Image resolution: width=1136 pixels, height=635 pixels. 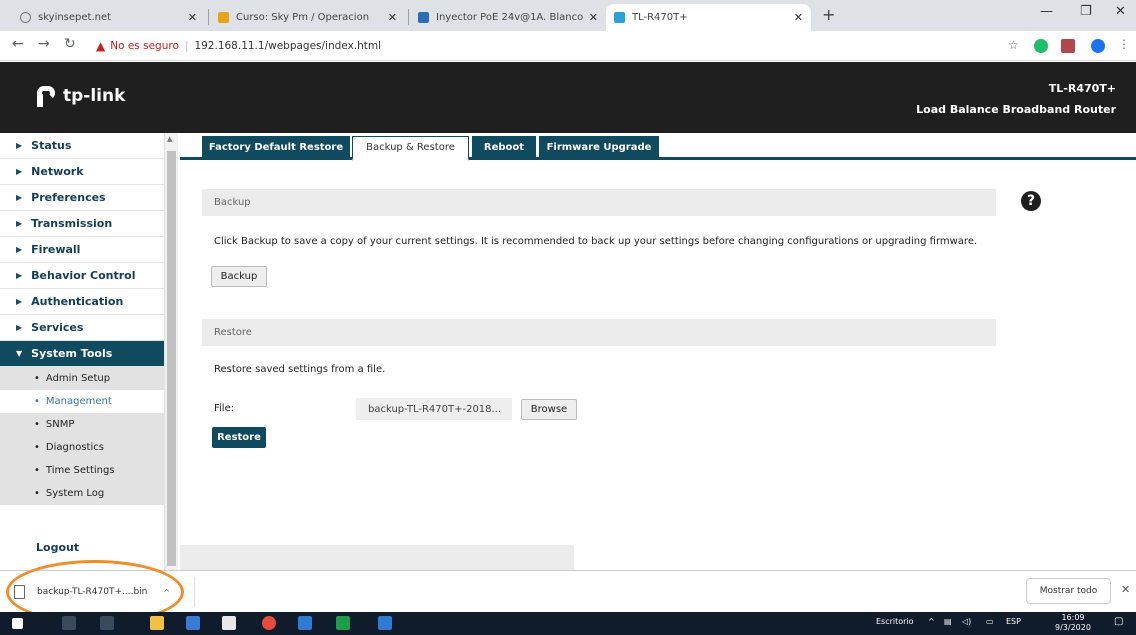 What do you see at coordinates (1068, 591) in the screenshot?
I see `show-all-button: Mostrar todo` at bounding box center [1068, 591].